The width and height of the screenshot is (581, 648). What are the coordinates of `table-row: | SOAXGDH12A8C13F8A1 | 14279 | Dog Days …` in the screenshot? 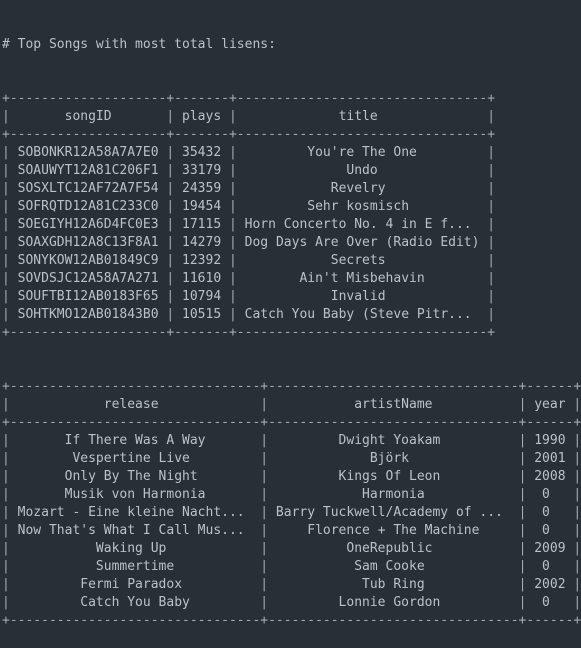 It's located at (291, 243).